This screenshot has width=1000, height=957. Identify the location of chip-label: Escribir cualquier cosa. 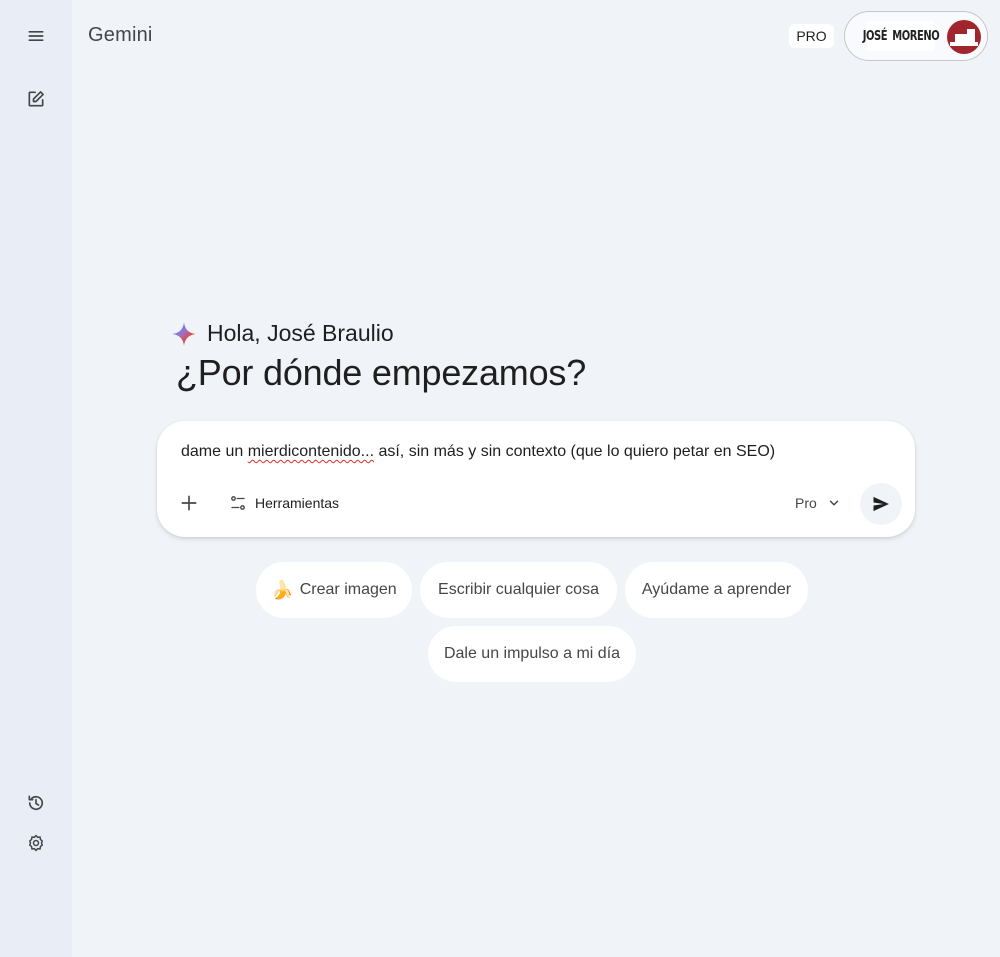
(518, 589).